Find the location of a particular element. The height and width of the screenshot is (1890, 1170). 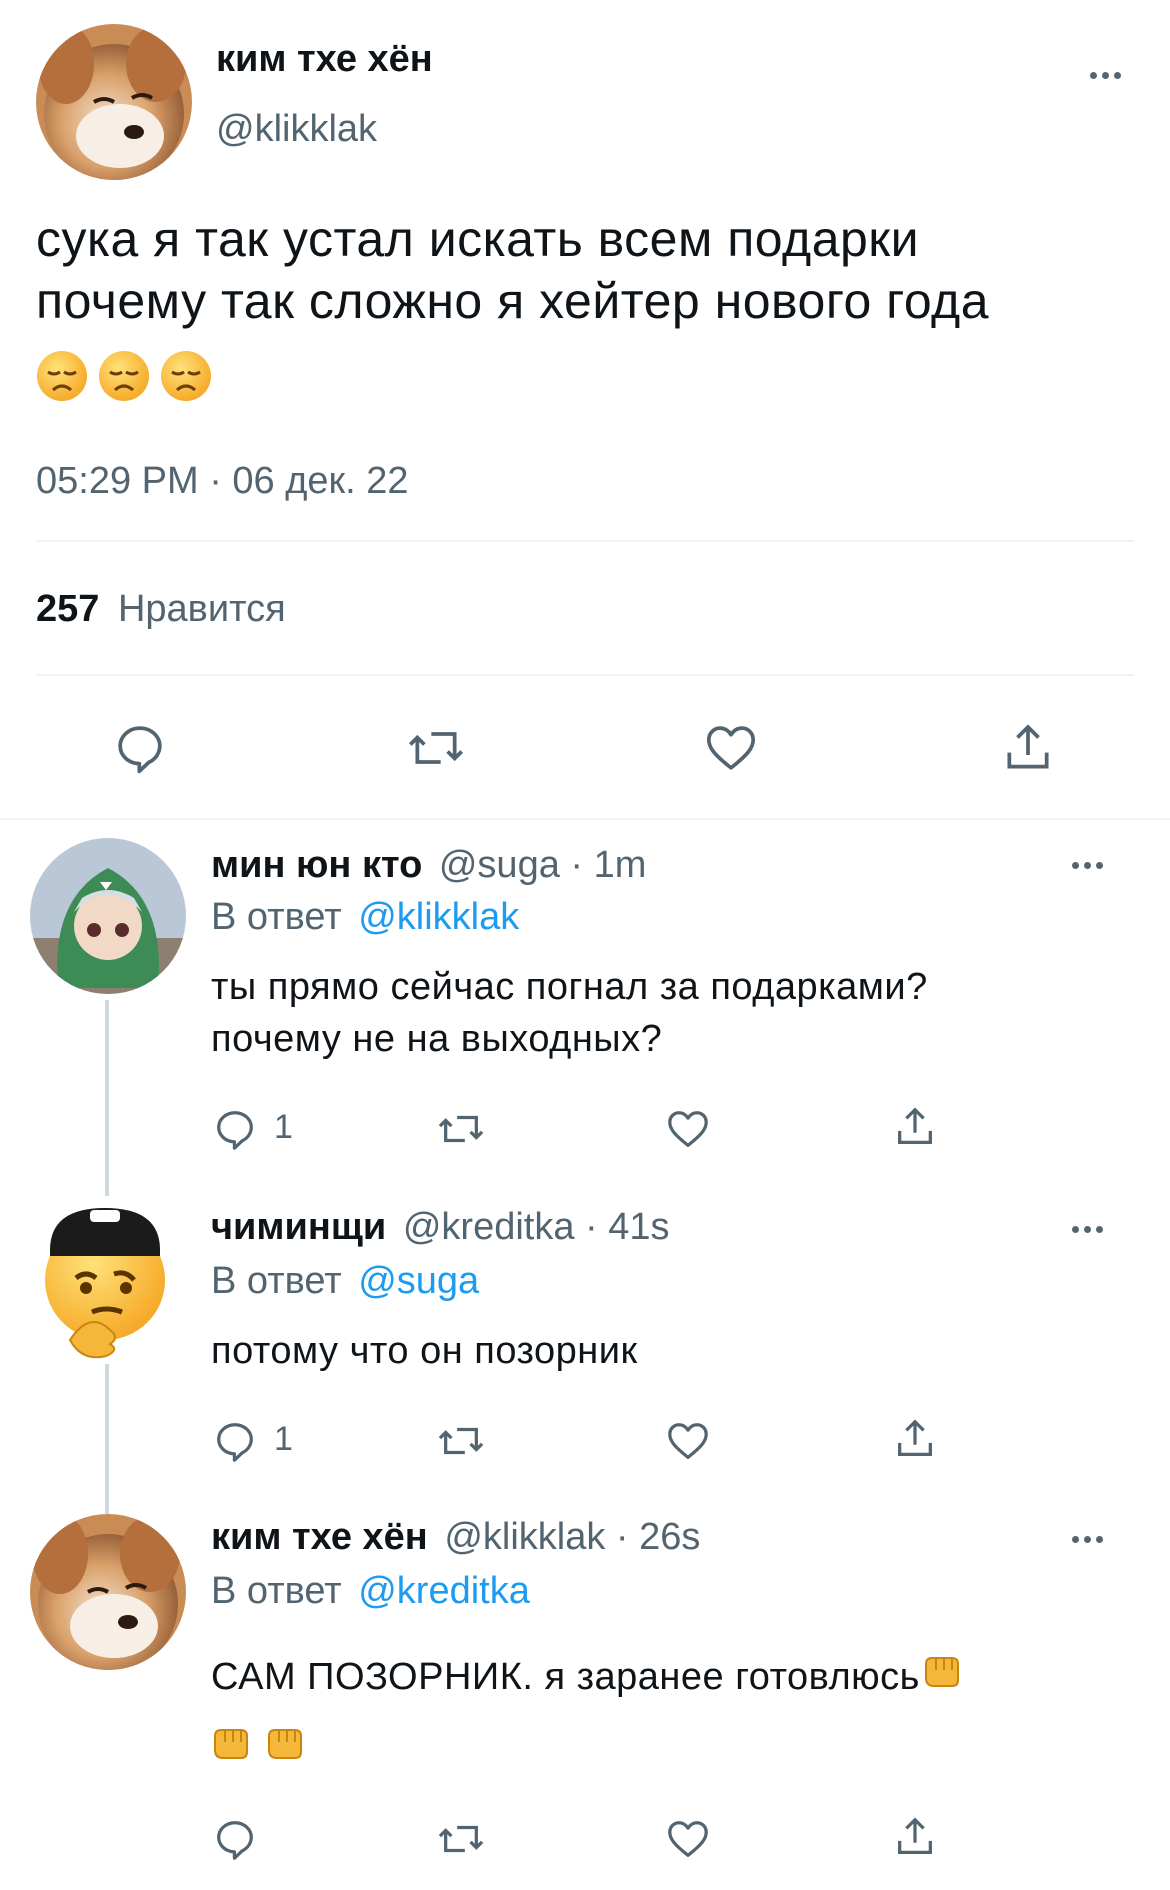

reply-to-mention: @suga is located at coordinates (418, 1281).